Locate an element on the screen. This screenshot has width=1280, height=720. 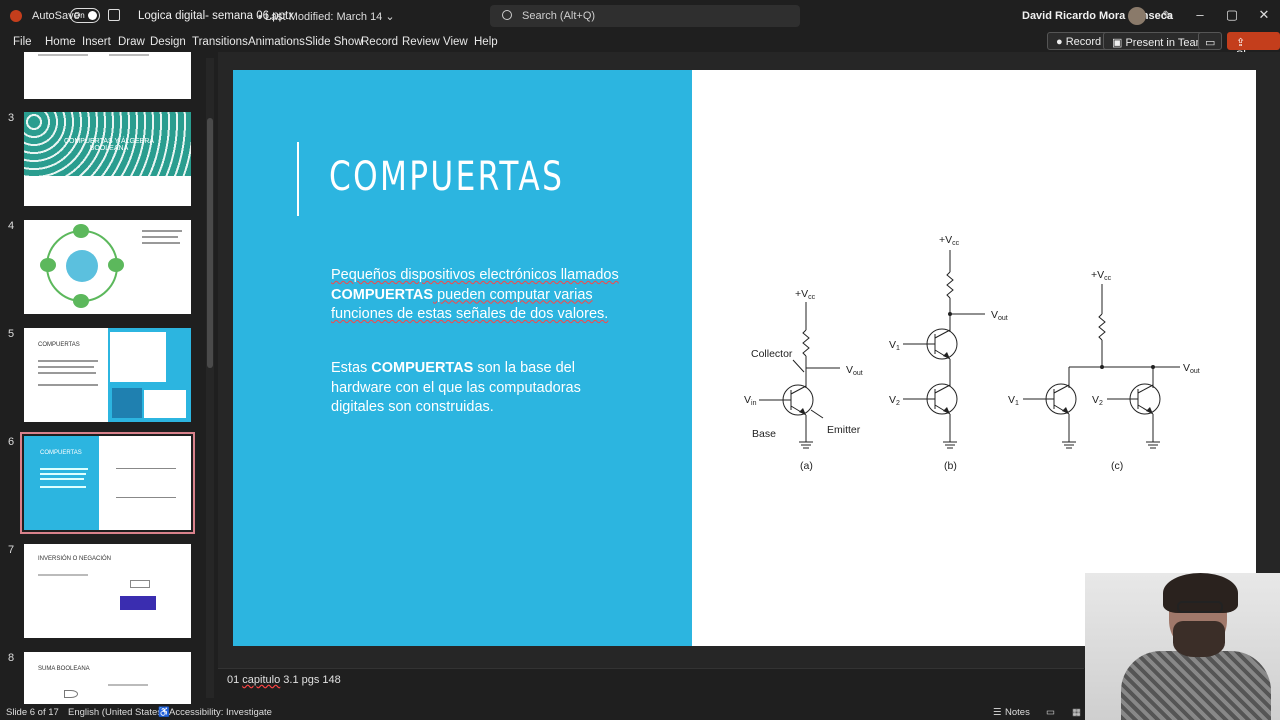
maximize-icon: ▢ is located at coordinates (1232, 15).